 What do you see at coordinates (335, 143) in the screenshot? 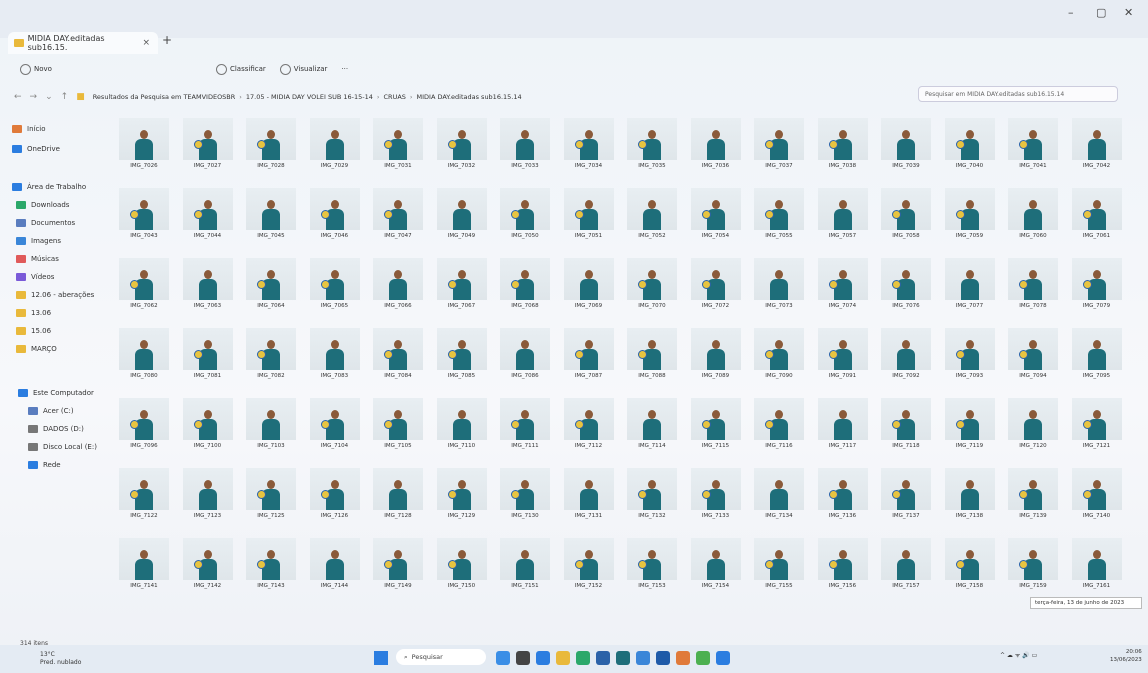
I see `file-item: IMG_7029` at bounding box center [335, 143].